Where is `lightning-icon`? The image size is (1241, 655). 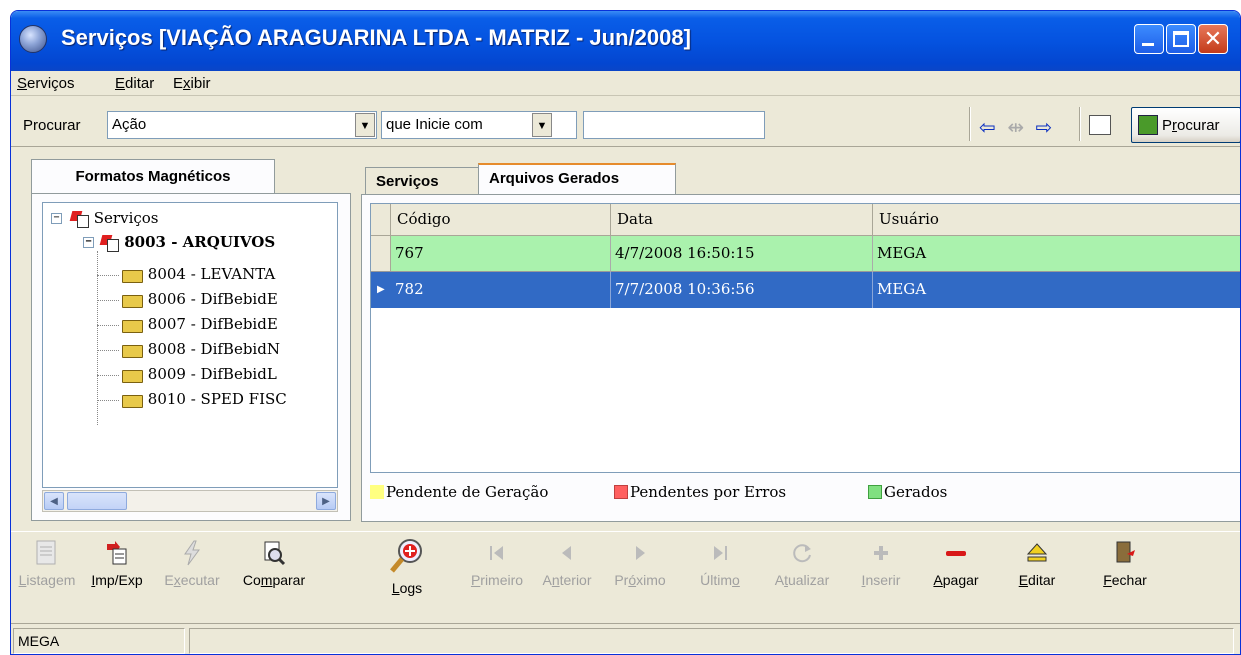
lightning-icon is located at coordinates (192, 553).